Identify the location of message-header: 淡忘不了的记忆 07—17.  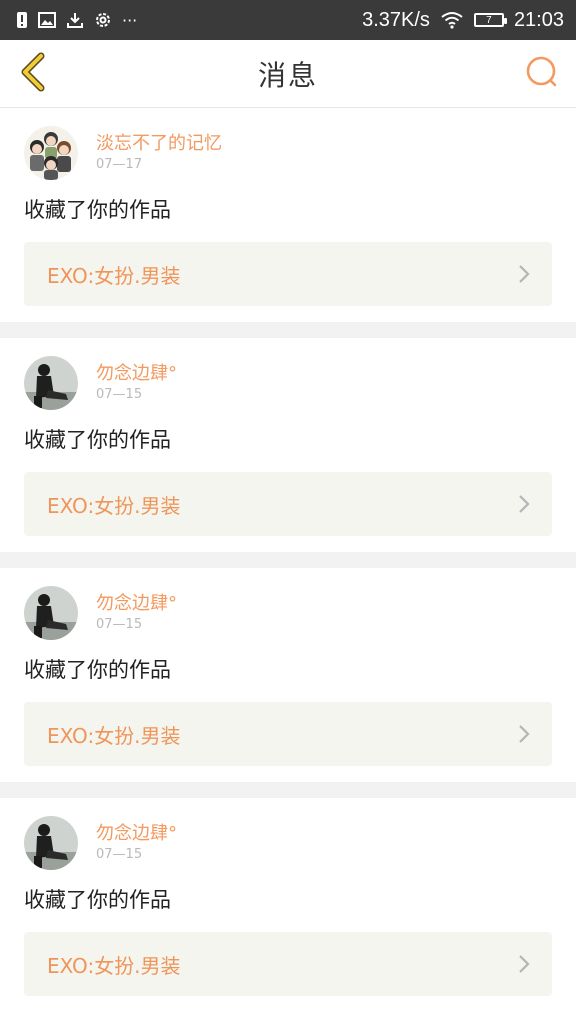
(288, 153).